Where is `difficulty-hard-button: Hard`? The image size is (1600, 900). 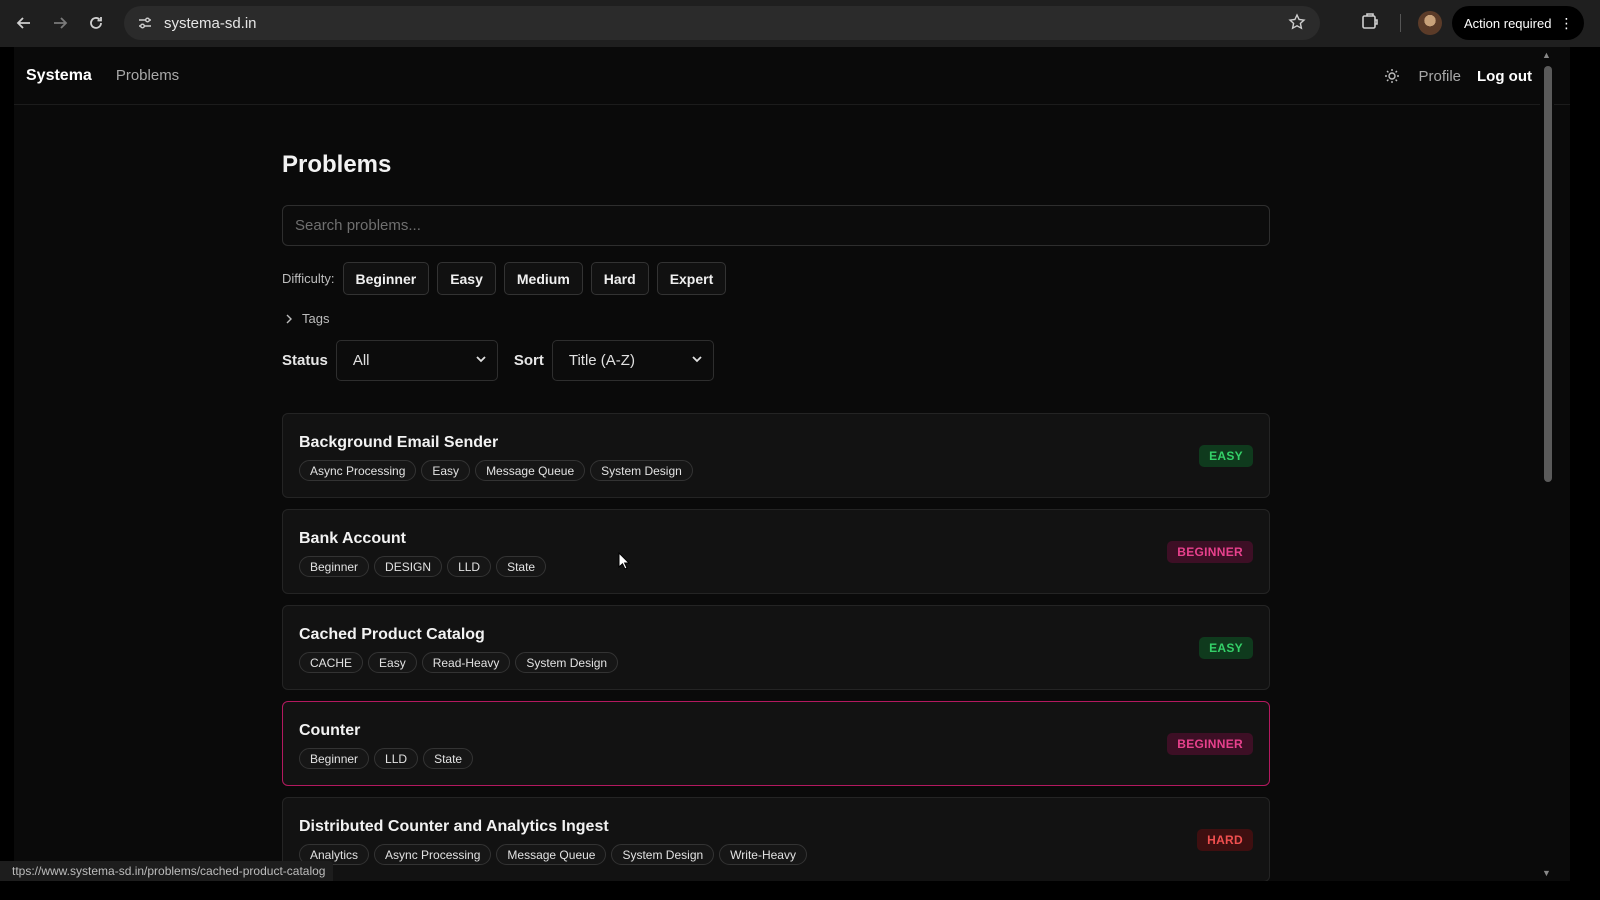 difficulty-hard-button: Hard is located at coordinates (619, 278).